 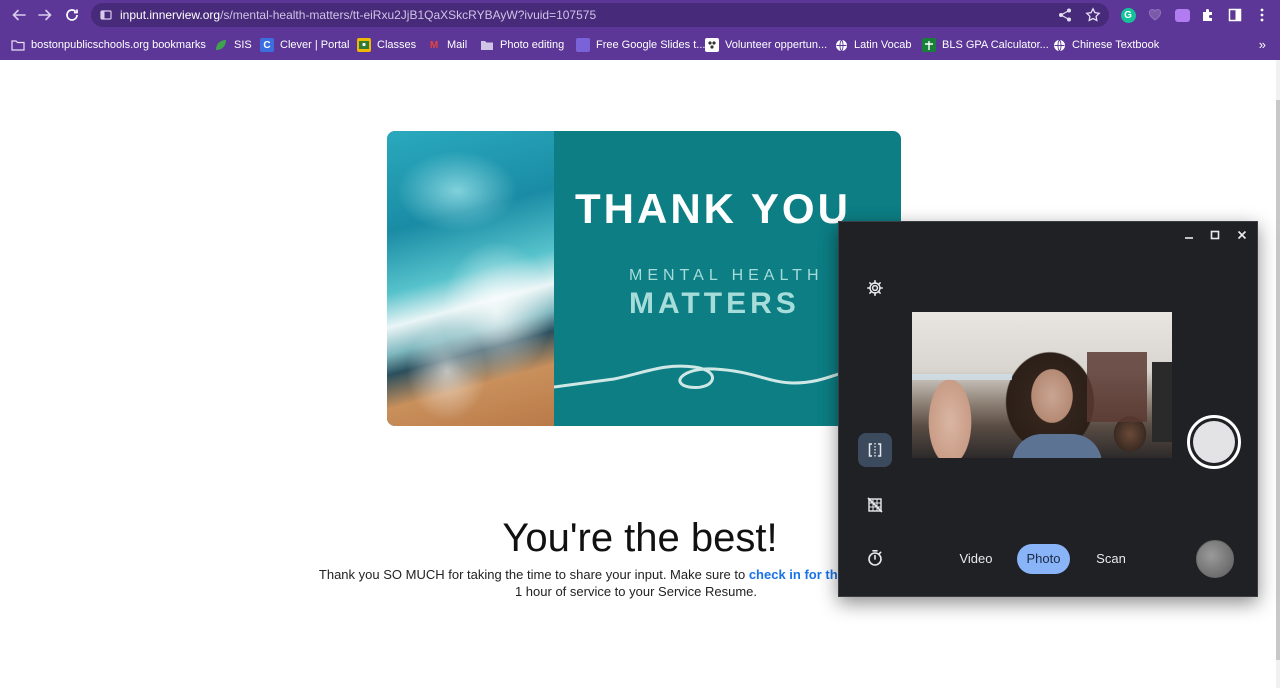 I want to click on camera-preview, so click(x=1042, y=385).